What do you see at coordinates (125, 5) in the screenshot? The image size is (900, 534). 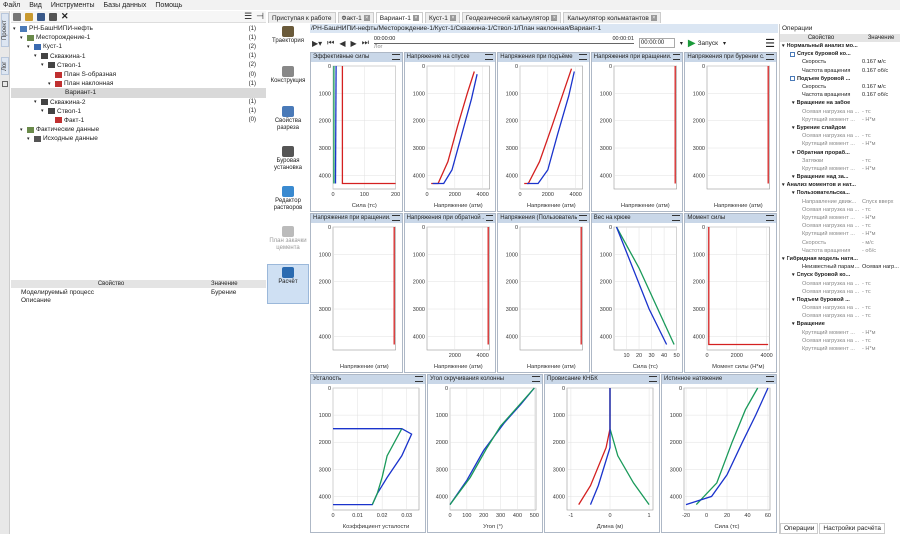 I see `menu-item: Базы данных` at bounding box center [125, 5].